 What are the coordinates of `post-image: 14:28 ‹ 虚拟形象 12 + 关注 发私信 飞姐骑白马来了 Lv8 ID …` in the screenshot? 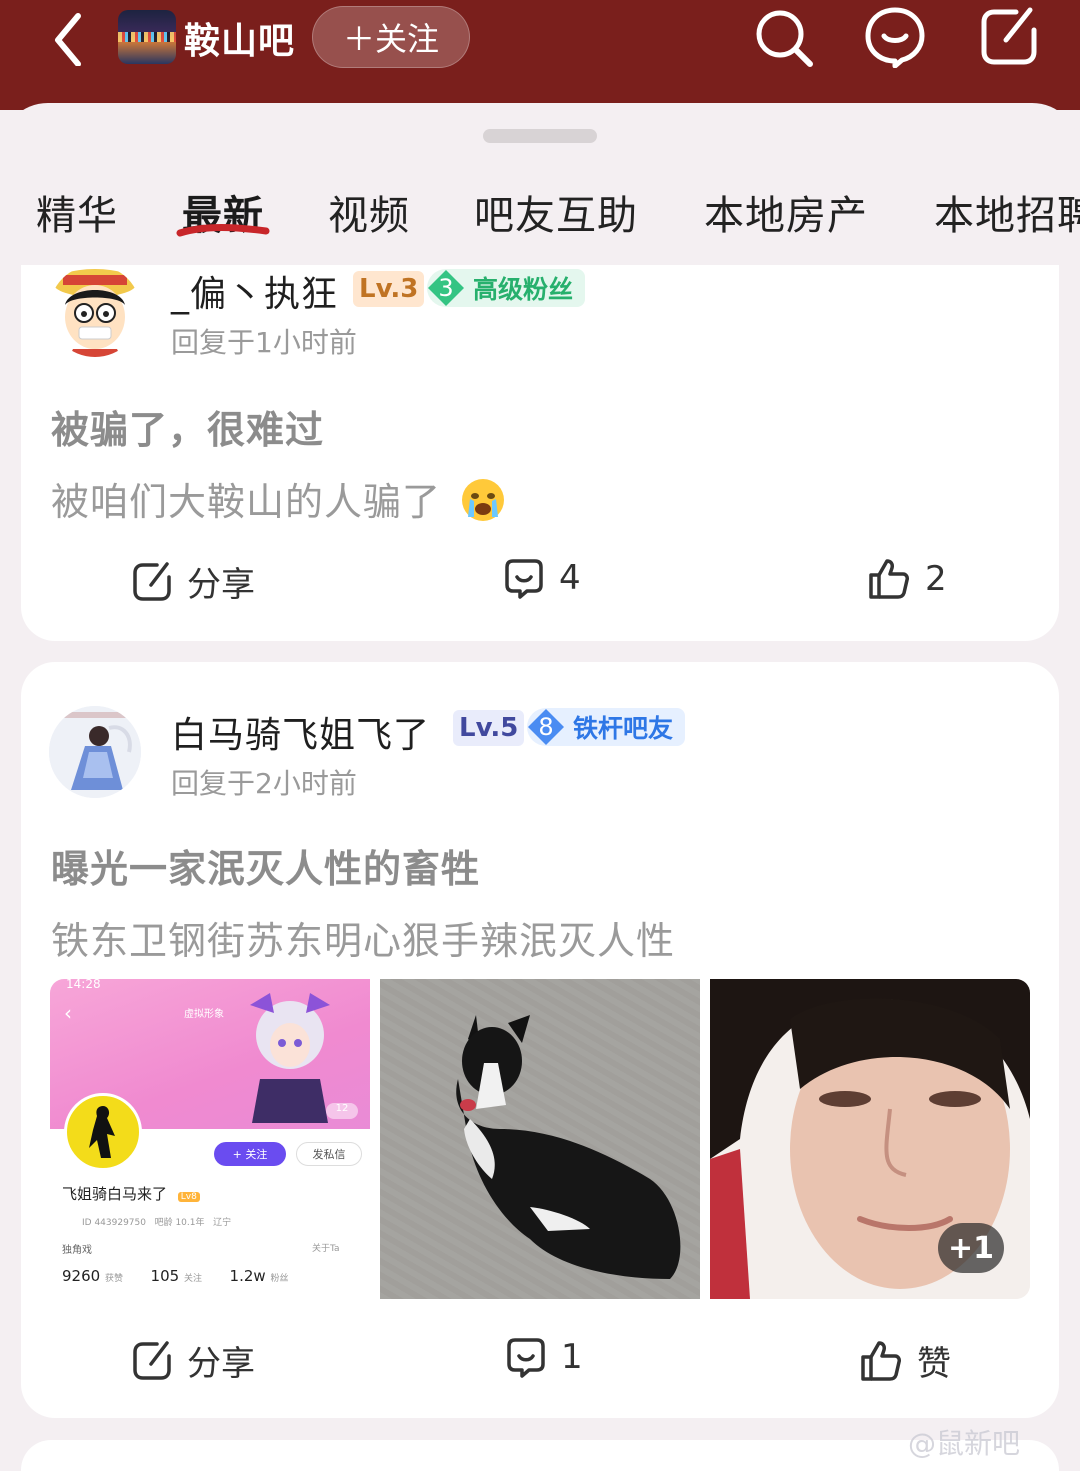 It's located at (210, 1139).